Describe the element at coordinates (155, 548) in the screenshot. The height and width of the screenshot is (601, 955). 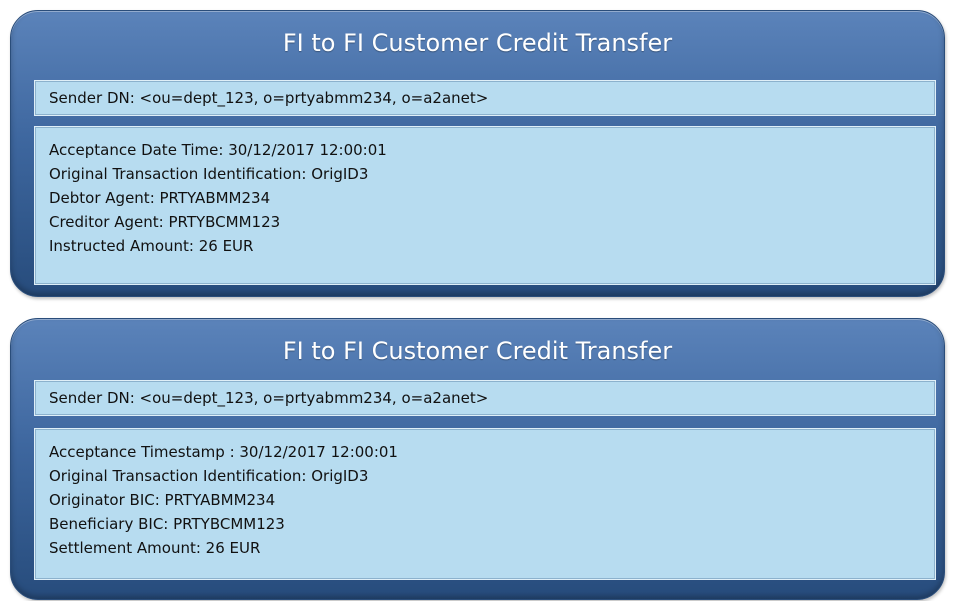
I see `settlement-amount: Settlement Amount: 26 EUR` at that location.